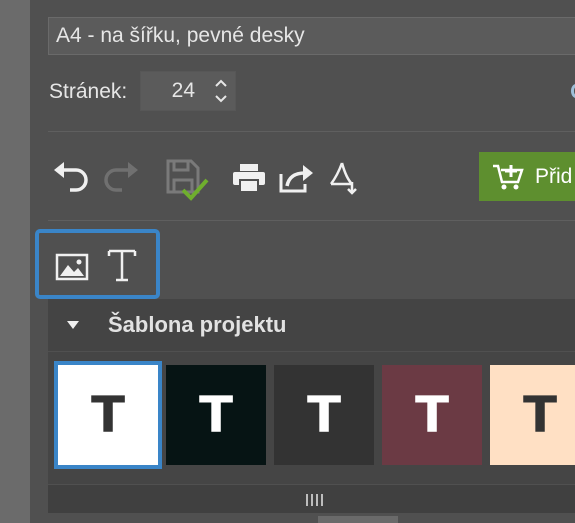  I want to click on scrollbar, so click(311, 499).